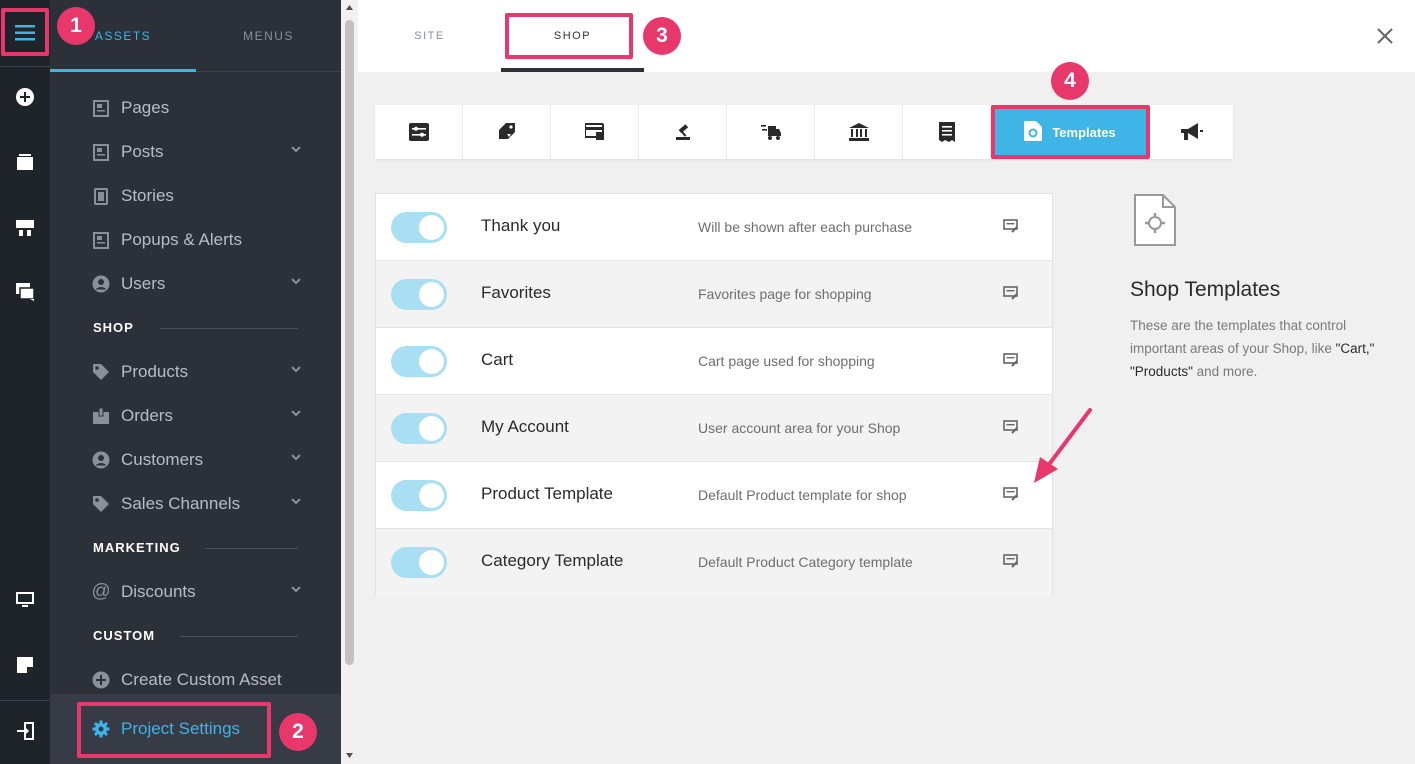 The height and width of the screenshot is (764, 1415). I want to click on sidebar-item-orders: Orders, so click(197, 416).